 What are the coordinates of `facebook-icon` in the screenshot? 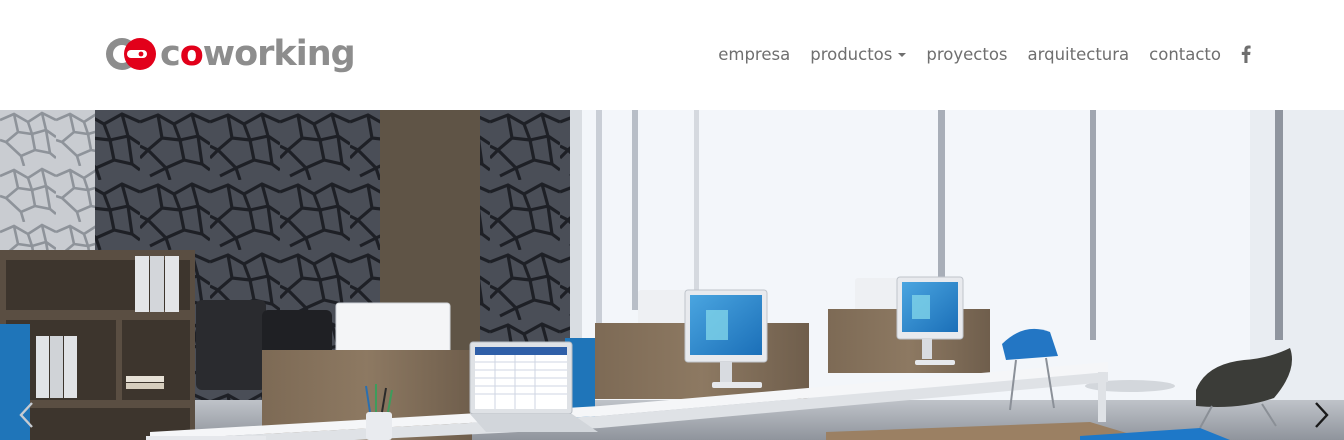 It's located at (1246, 54).